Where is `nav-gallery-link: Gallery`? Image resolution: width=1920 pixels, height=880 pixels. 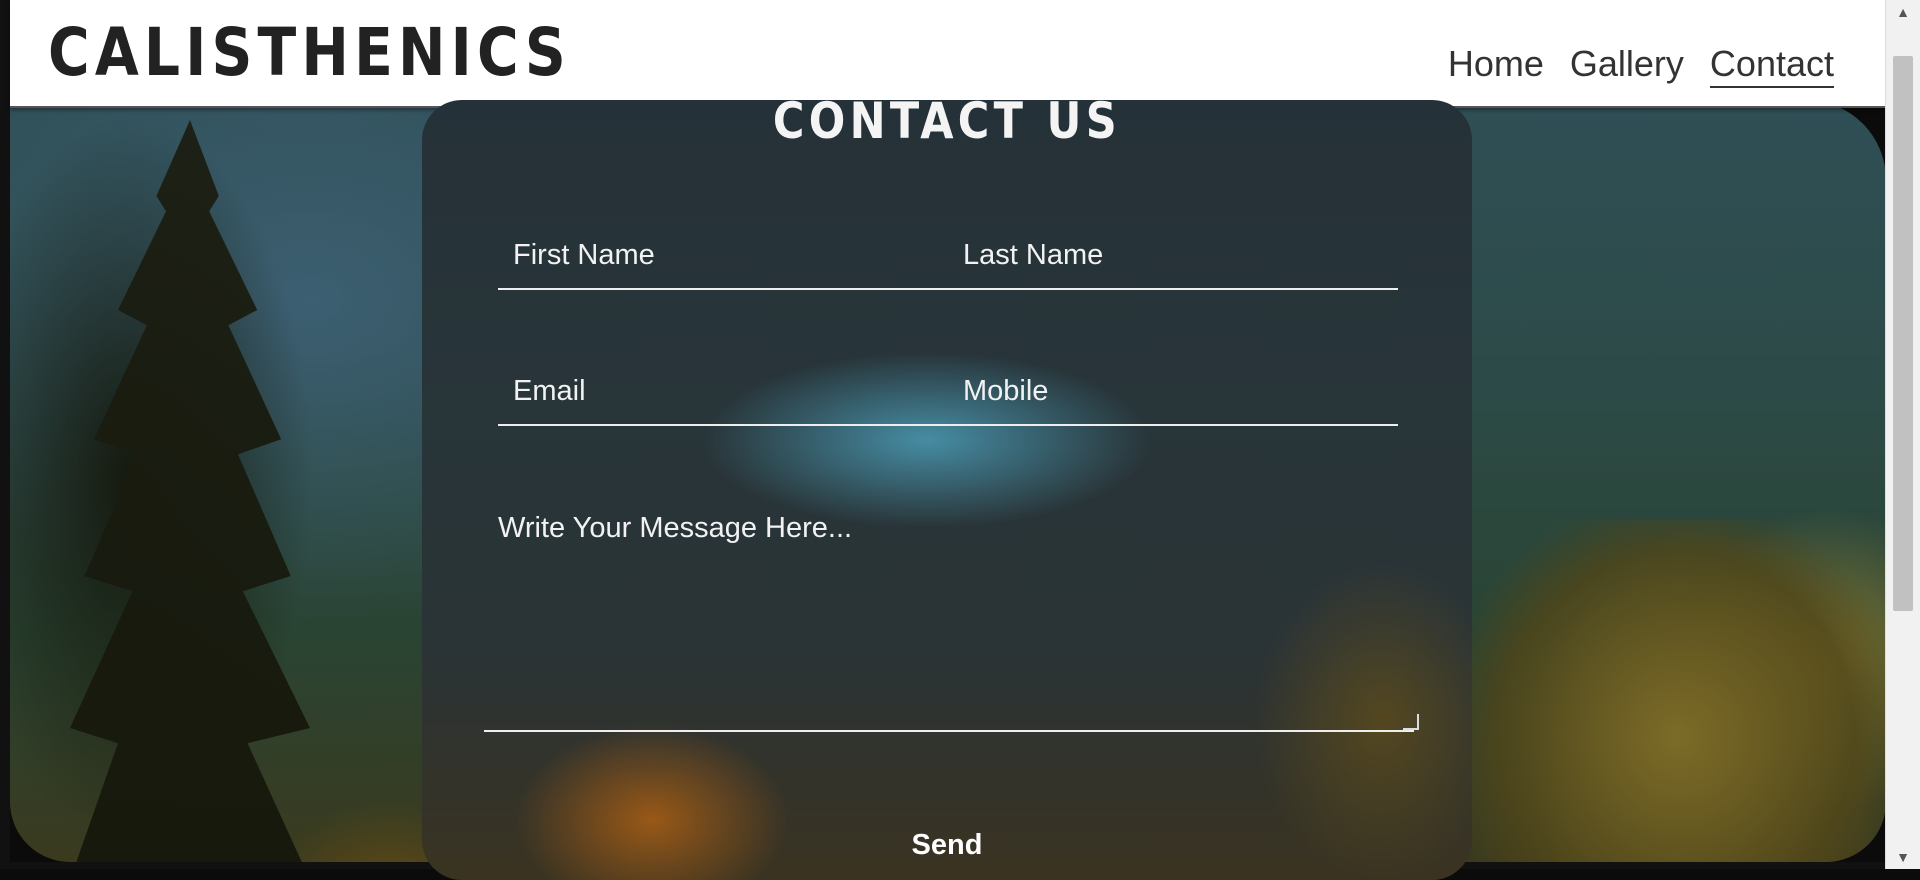
nav-gallery-link: Gallery is located at coordinates (1627, 65).